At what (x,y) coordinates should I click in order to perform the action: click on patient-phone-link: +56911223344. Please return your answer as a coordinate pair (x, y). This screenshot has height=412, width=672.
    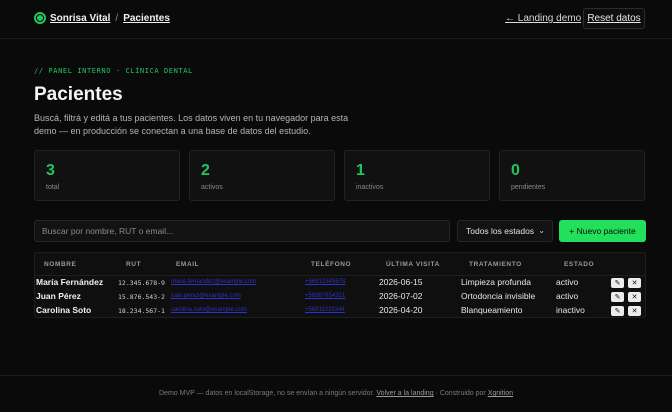
    Looking at the image, I should click on (325, 310).